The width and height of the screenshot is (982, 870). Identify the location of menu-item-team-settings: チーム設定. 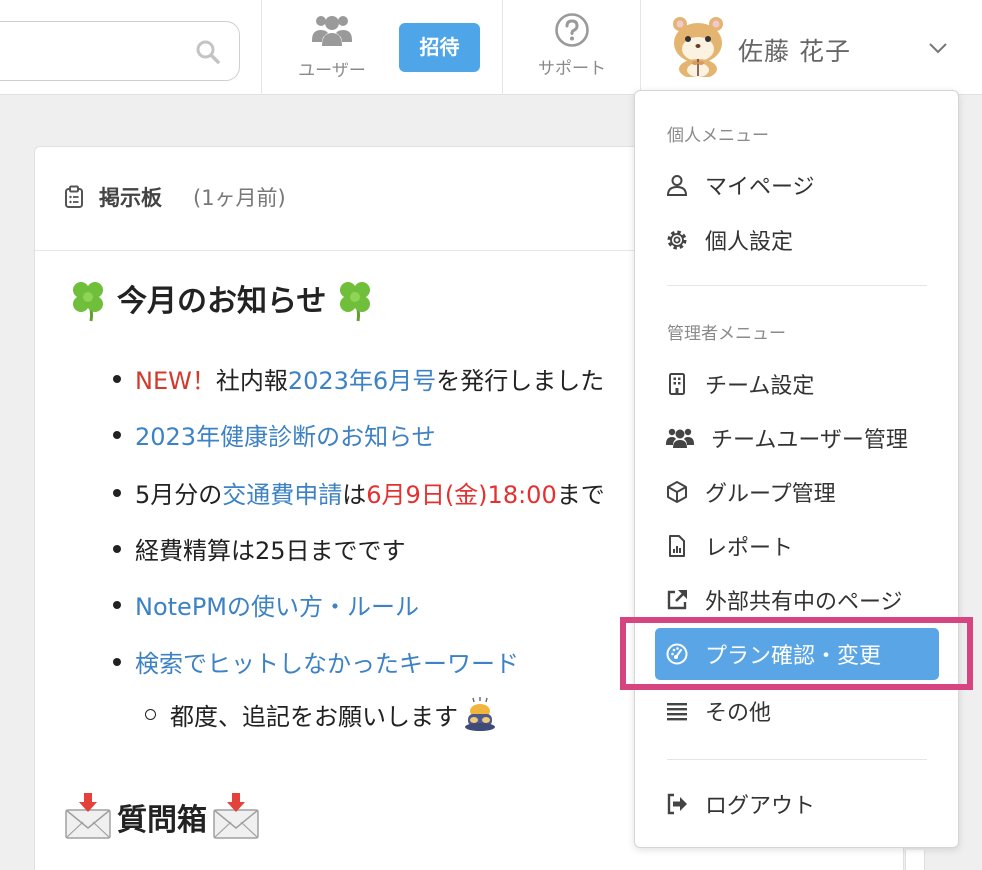
(797, 384).